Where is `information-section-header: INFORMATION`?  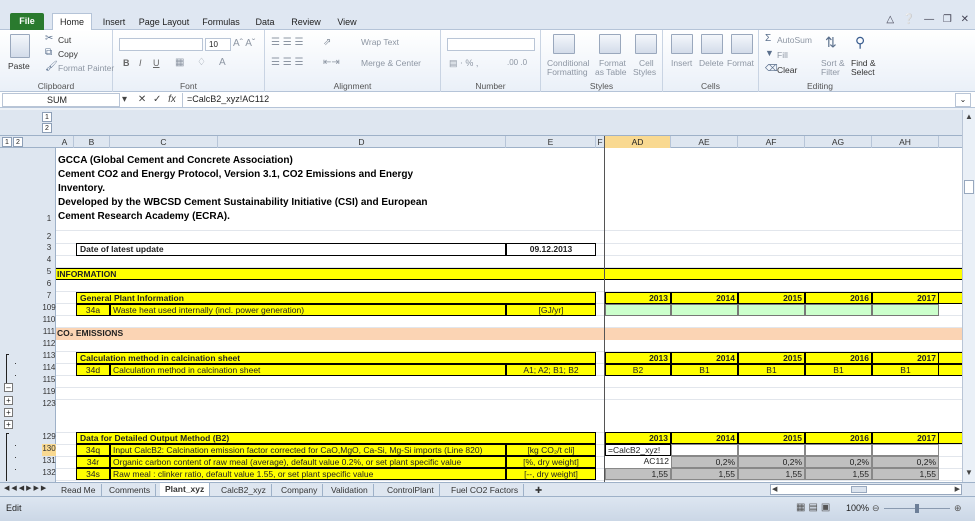
information-section-header: INFORMATION is located at coordinates (509, 274).